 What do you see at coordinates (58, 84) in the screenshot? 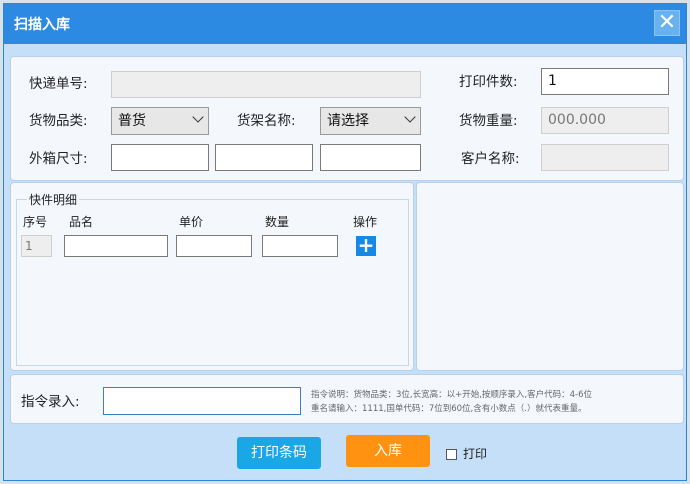
I see `tracking-number-label: 快递单号:` at bounding box center [58, 84].